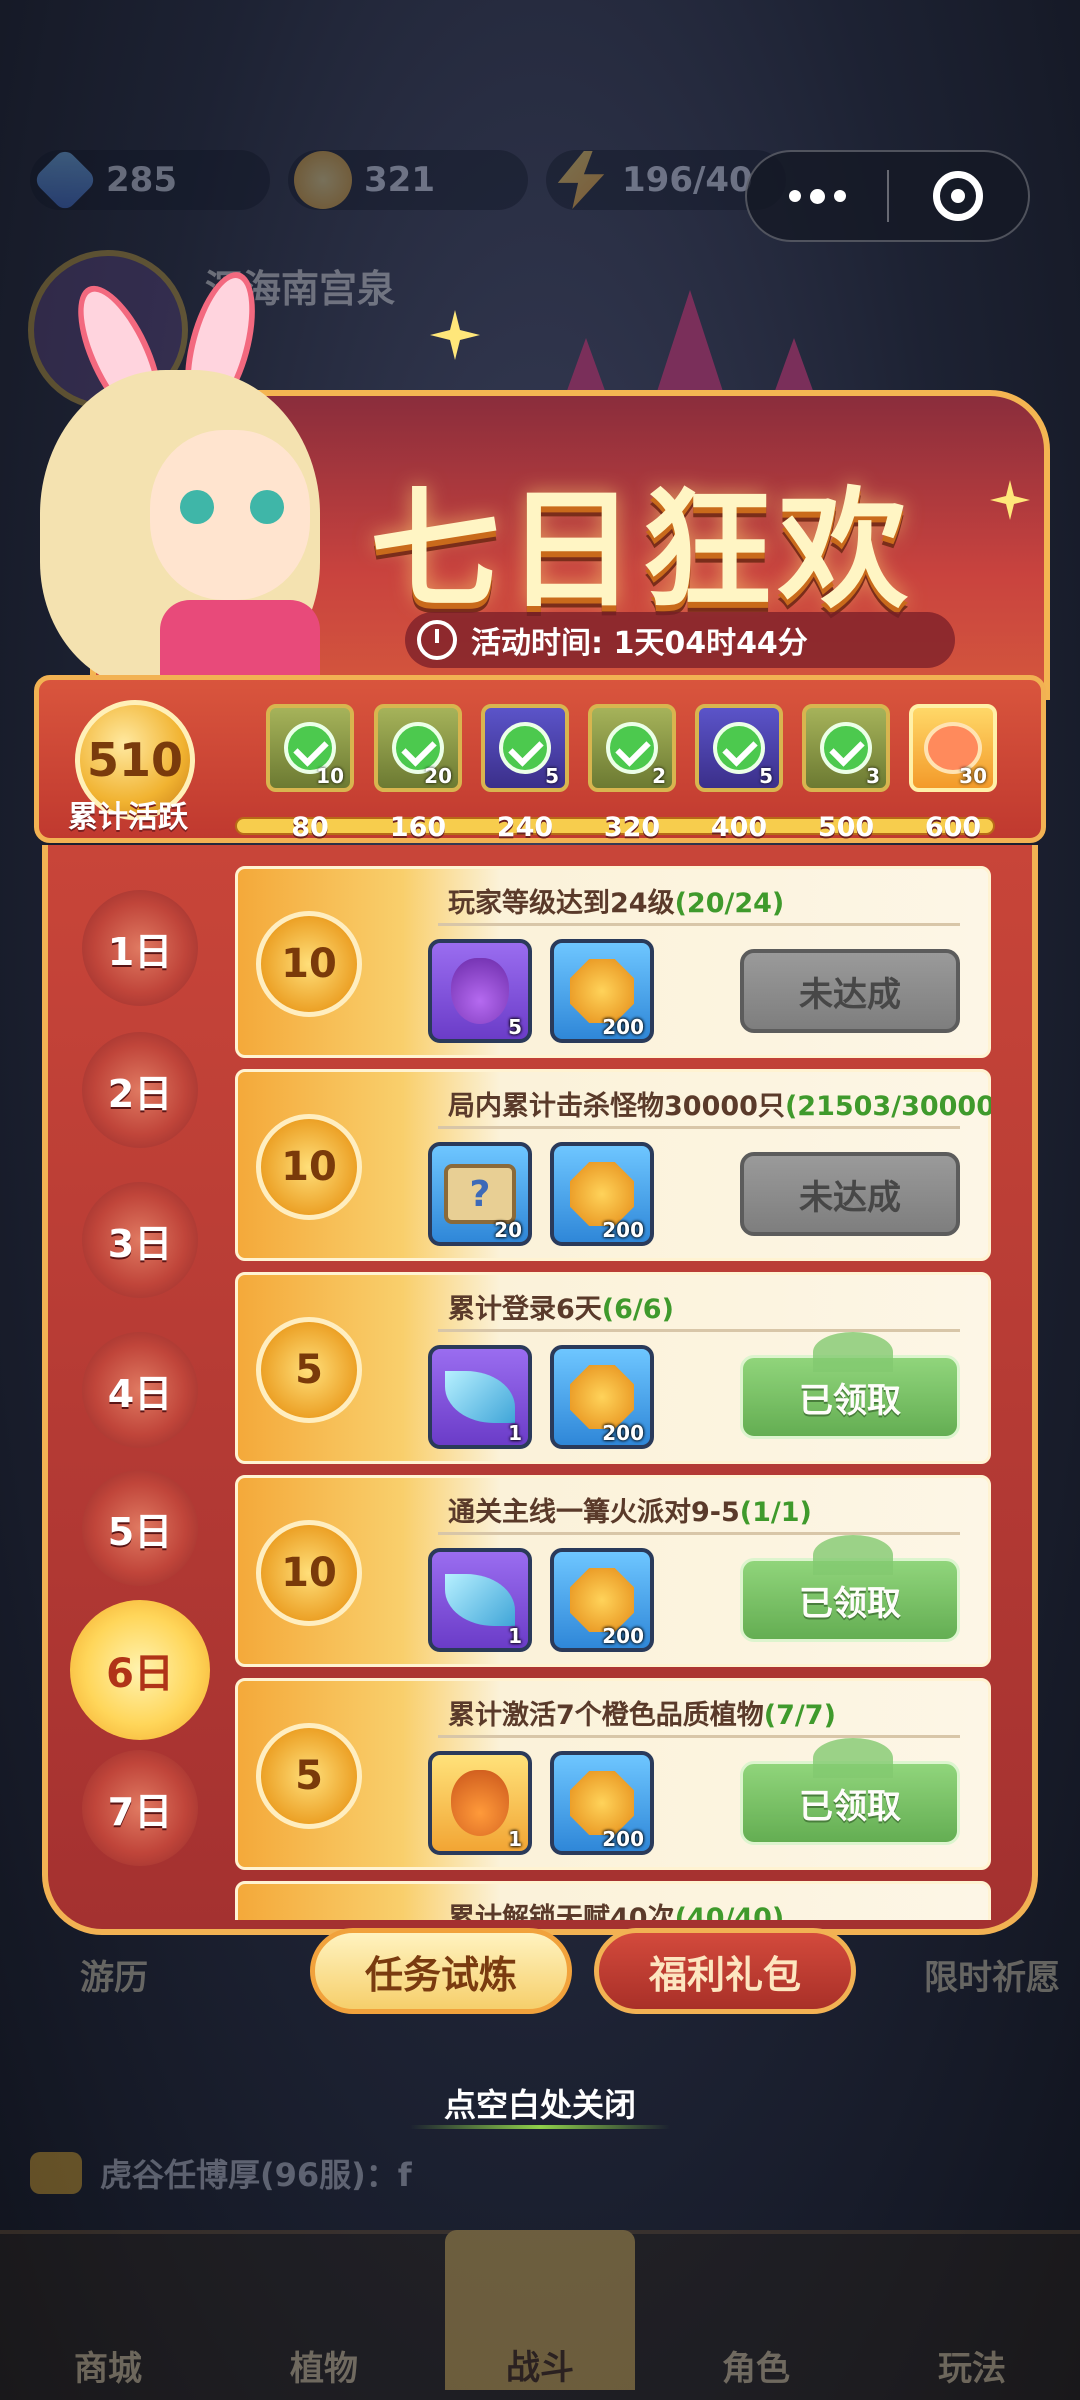 The image size is (1080, 2400). I want to click on nav-character: 角色, so click(756, 2365).